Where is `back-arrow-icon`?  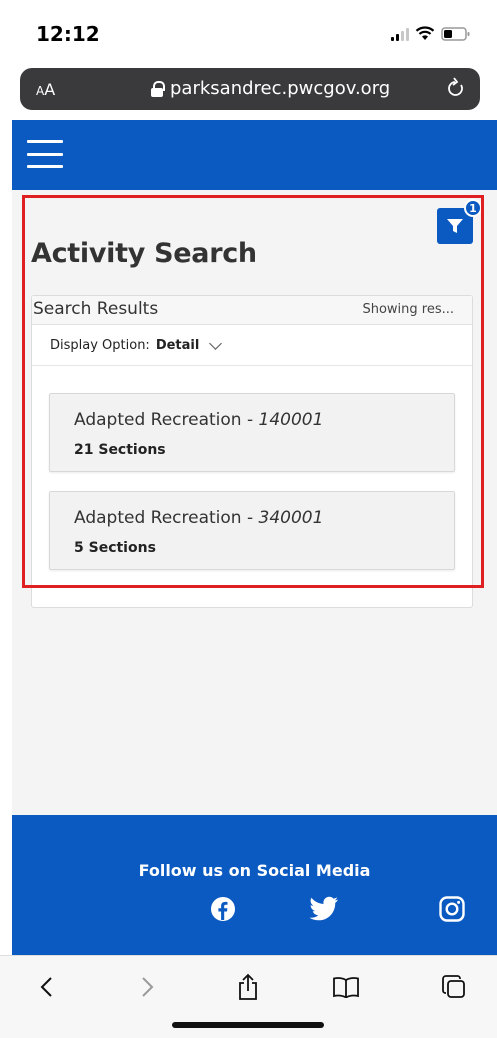
back-arrow-icon is located at coordinates (46, 987).